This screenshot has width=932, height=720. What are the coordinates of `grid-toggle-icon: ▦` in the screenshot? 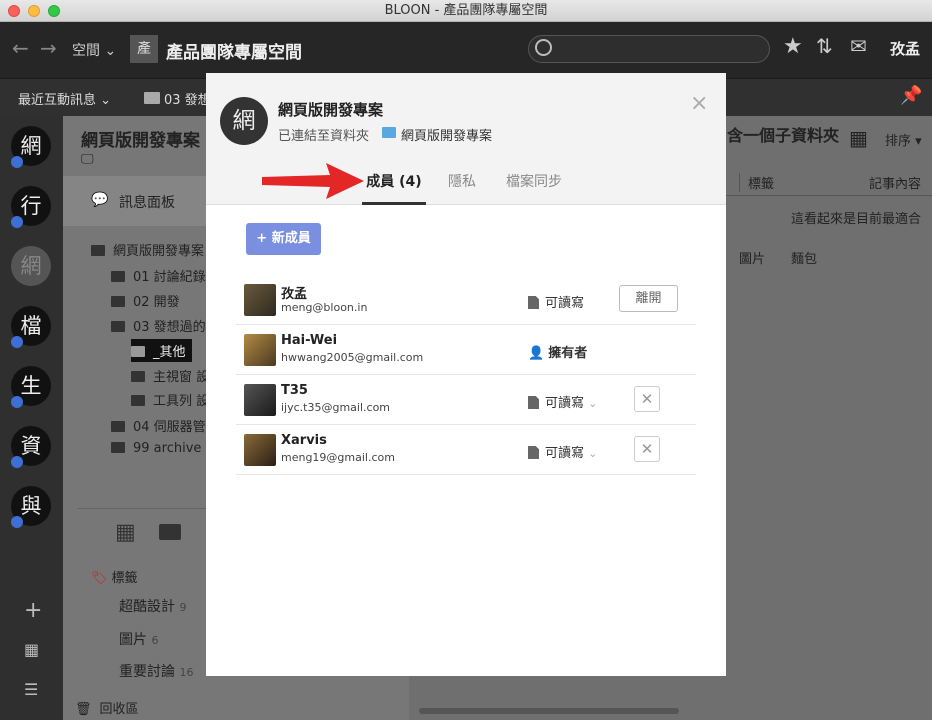 It's located at (858, 138).